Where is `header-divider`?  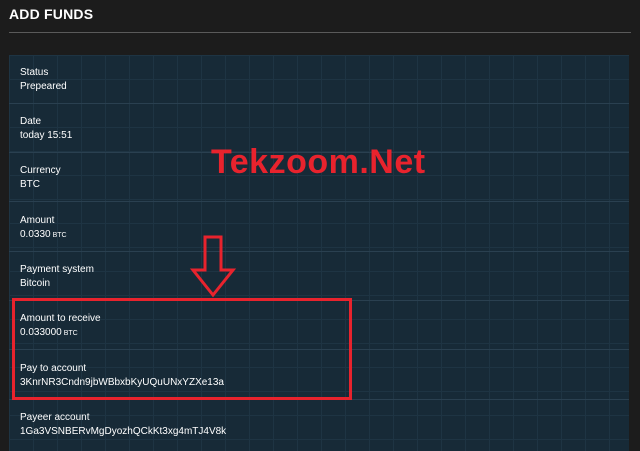 header-divider is located at coordinates (320, 32).